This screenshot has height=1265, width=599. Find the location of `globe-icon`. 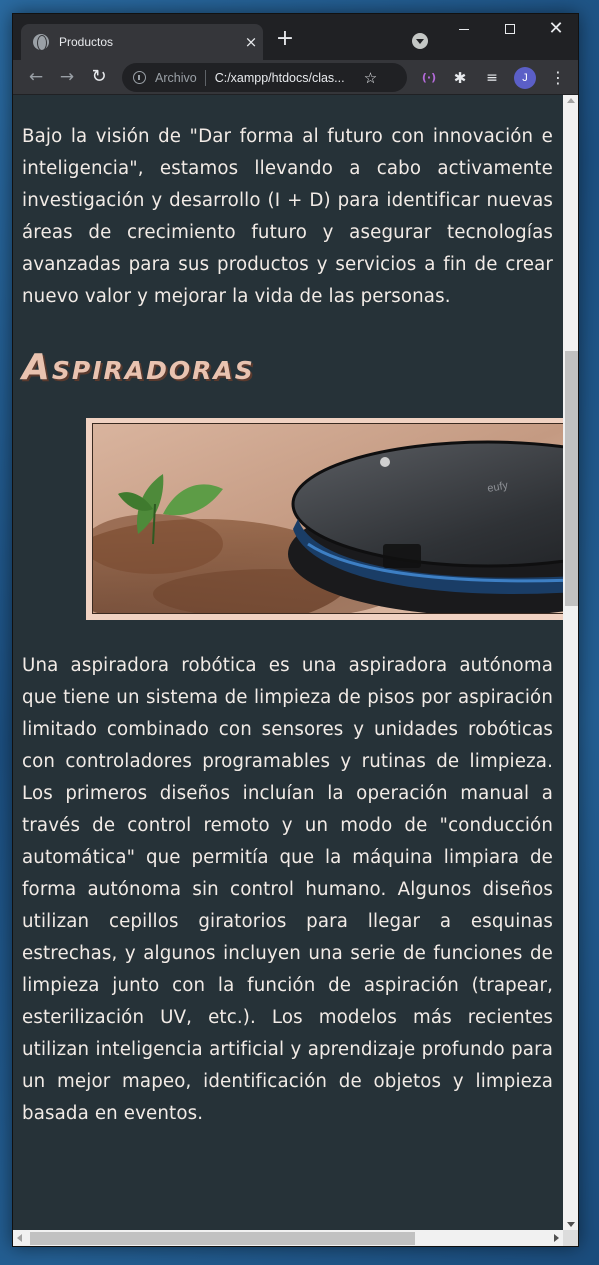

globe-icon is located at coordinates (41, 42).